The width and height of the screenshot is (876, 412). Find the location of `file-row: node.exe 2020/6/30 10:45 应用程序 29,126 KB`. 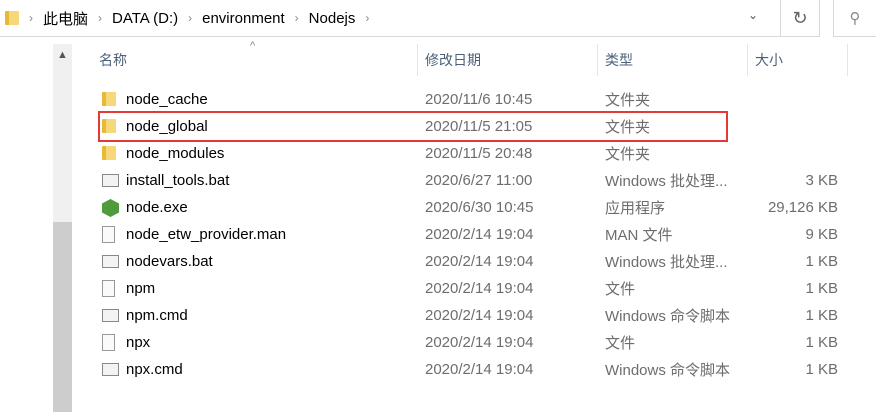

file-row: node.exe 2020/6/30 10:45 应用程序 29,126 KB is located at coordinates (470, 207).